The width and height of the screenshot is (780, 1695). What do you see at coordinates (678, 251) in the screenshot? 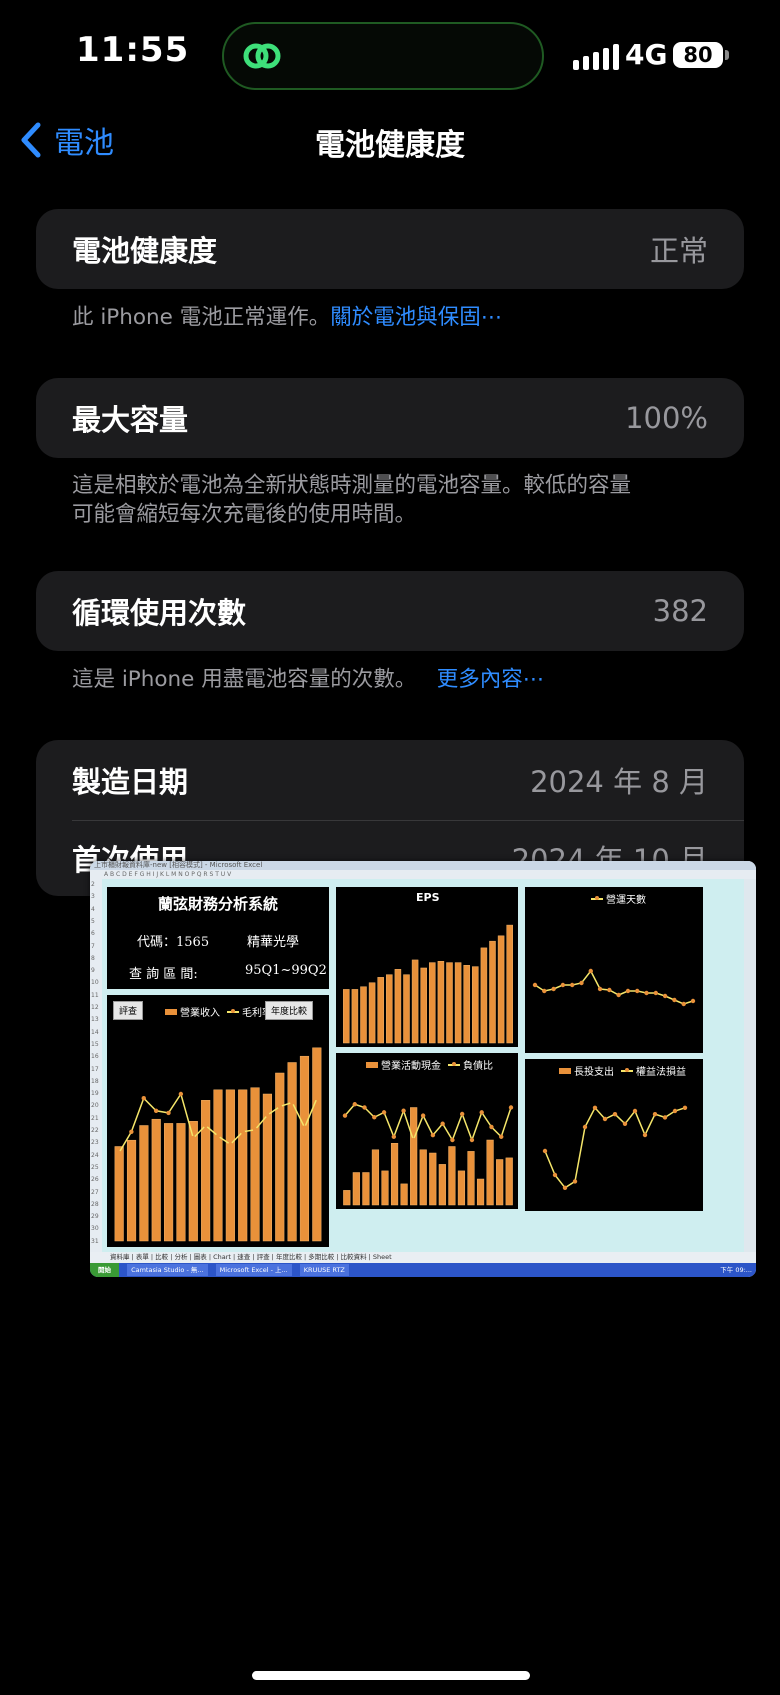
I see `health-value: 正常` at bounding box center [678, 251].